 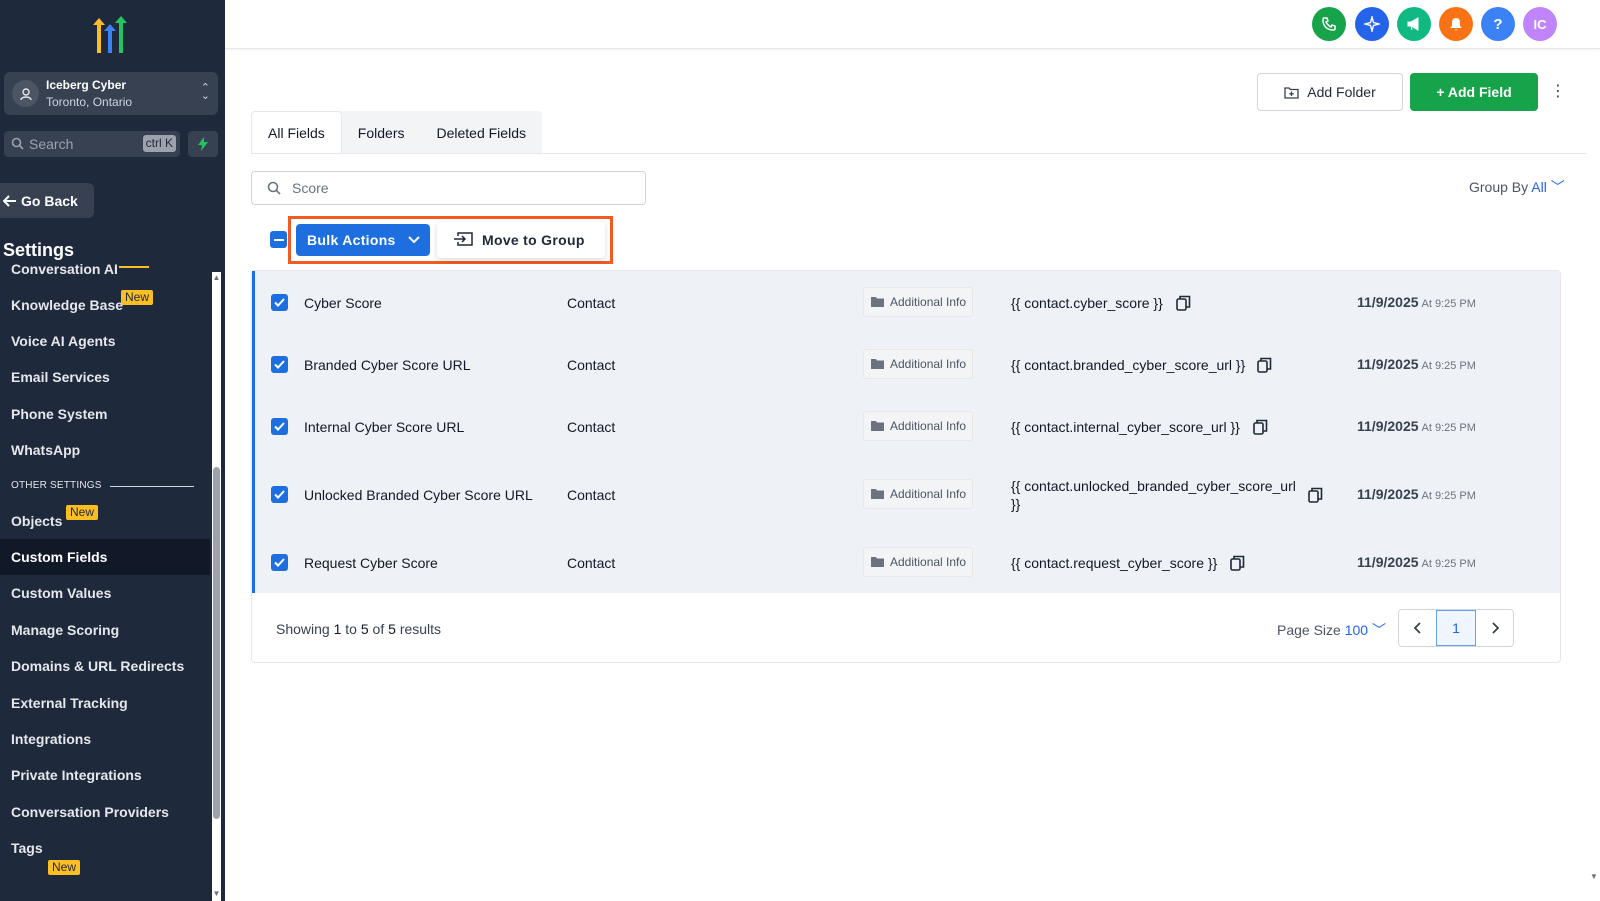 What do you see at coordinates (105, 852) in the screenshot?
I see `sidebar-item-tags: Tags New` at bounding box center [105, 852].